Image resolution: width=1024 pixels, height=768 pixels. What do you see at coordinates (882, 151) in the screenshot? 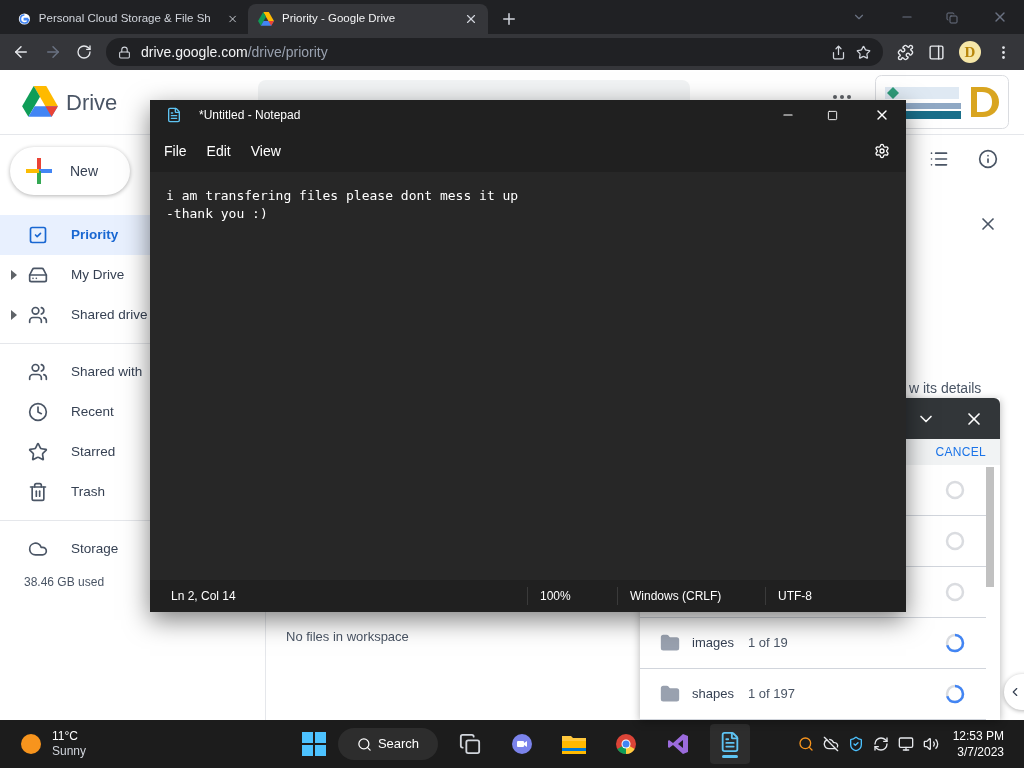
I see `settings-icon` at bounding box center [882, 151].